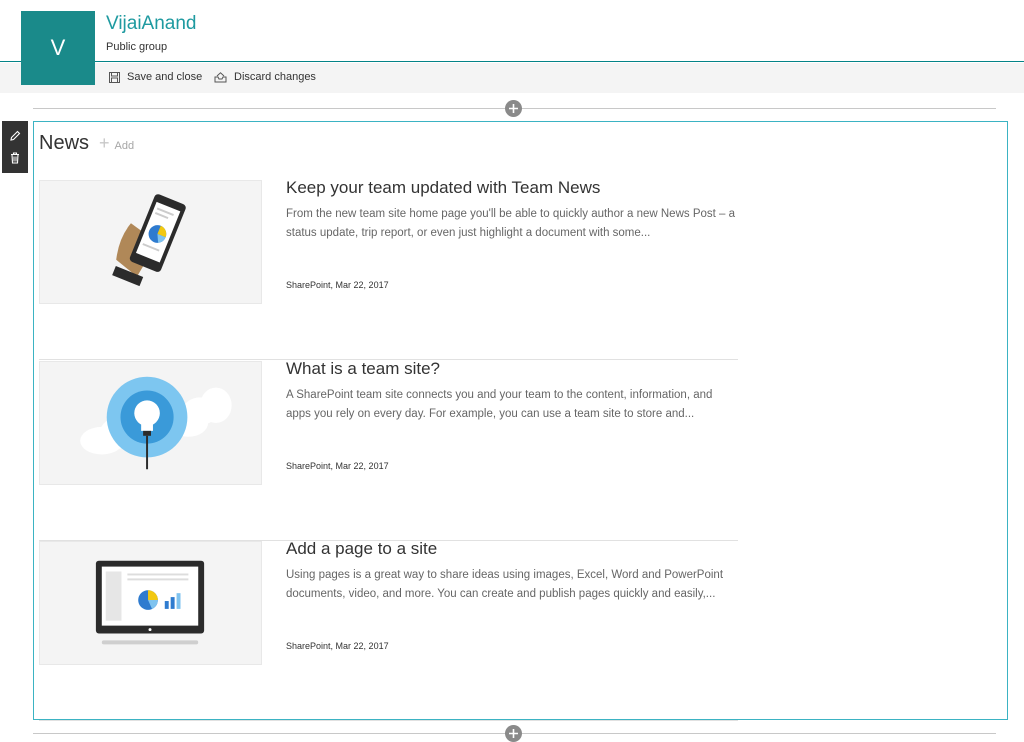 The image size is (1024, 742). I want to click on tablet-chart-illustration-icon, so click(150, 602).